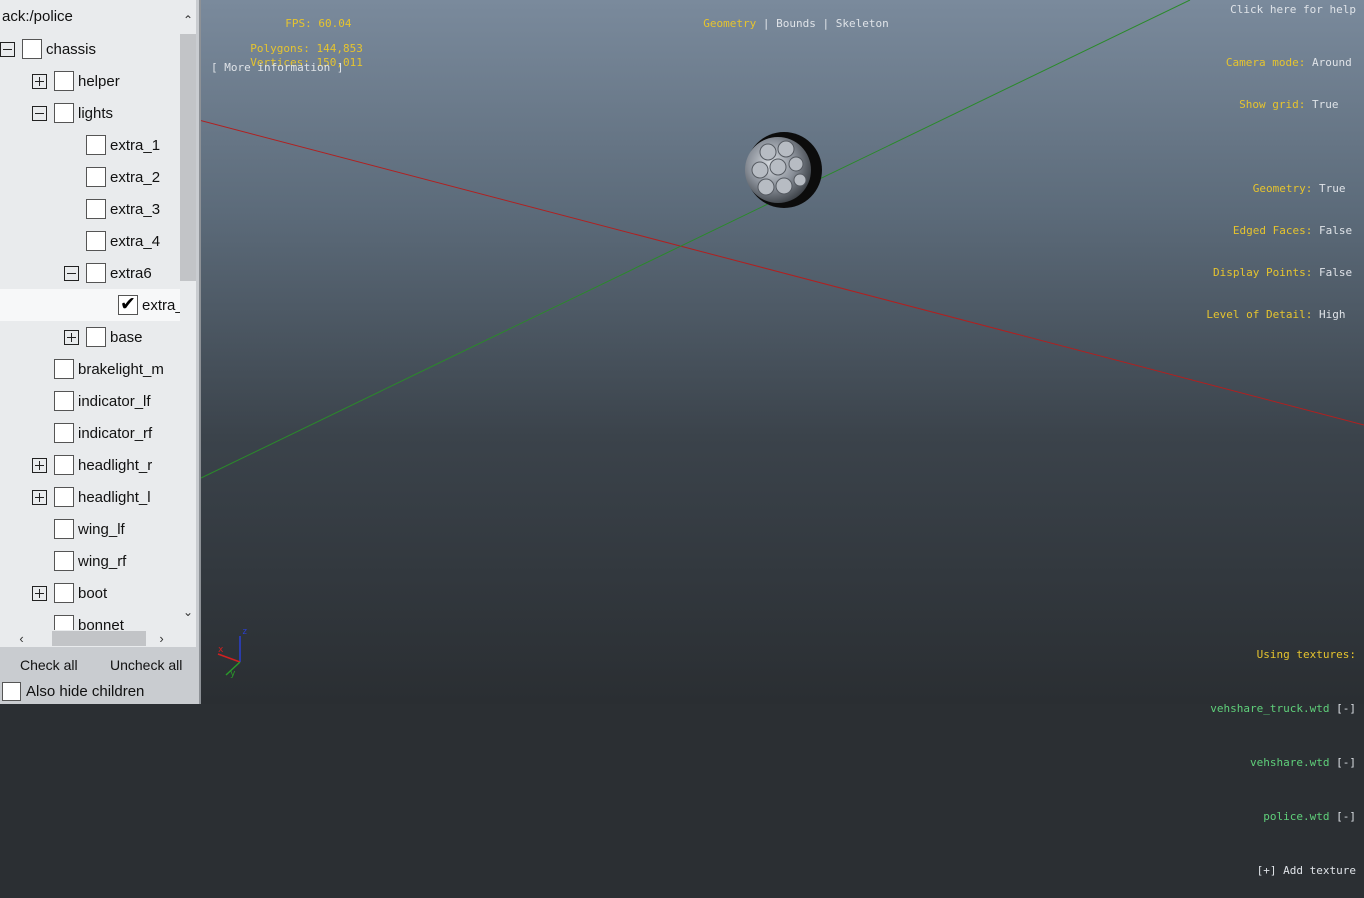  Describe the element at coordinates (114, 497) in the screenshot. I see `tree-node-label: headlight_l` at that location.